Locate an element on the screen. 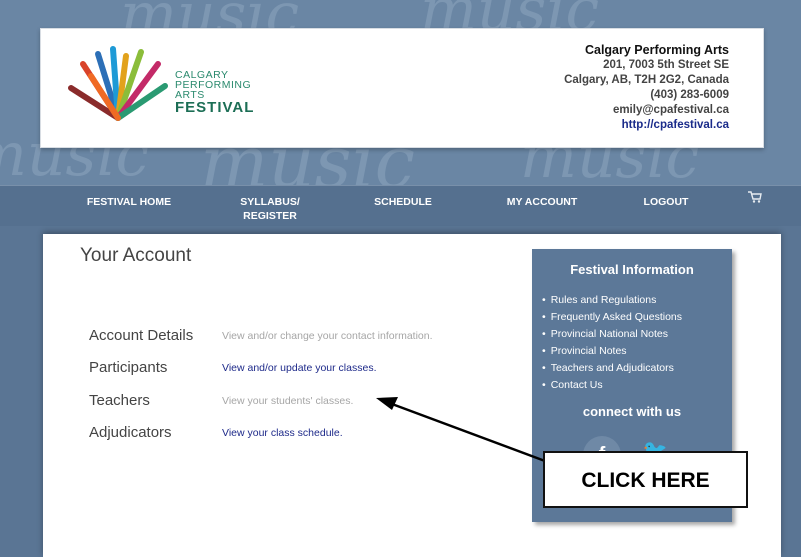 The height and width of the screenshot is (557, 801). org-name: Calgary Performing Arts is located at coordinates (656, 50).